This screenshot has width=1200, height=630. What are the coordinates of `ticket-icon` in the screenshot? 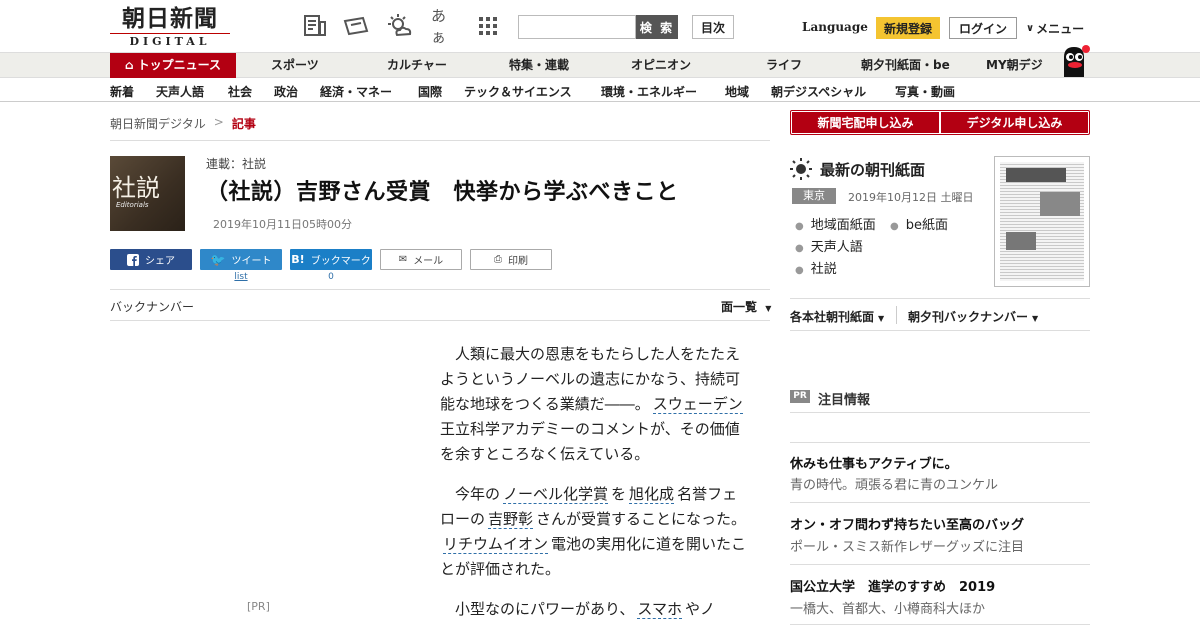 It's located at (356, 26).